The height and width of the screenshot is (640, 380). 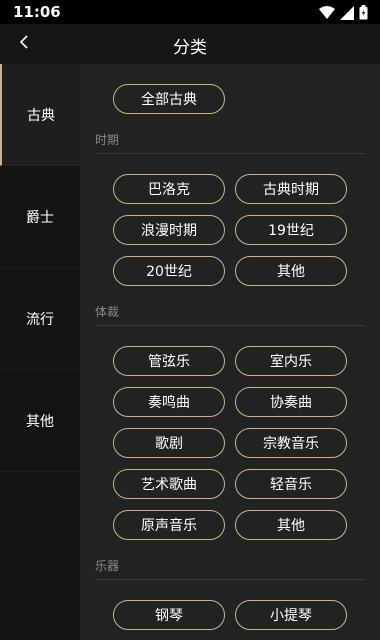 I want to click on sidebar-item-classical: 古典, so click(x=40, y=115).